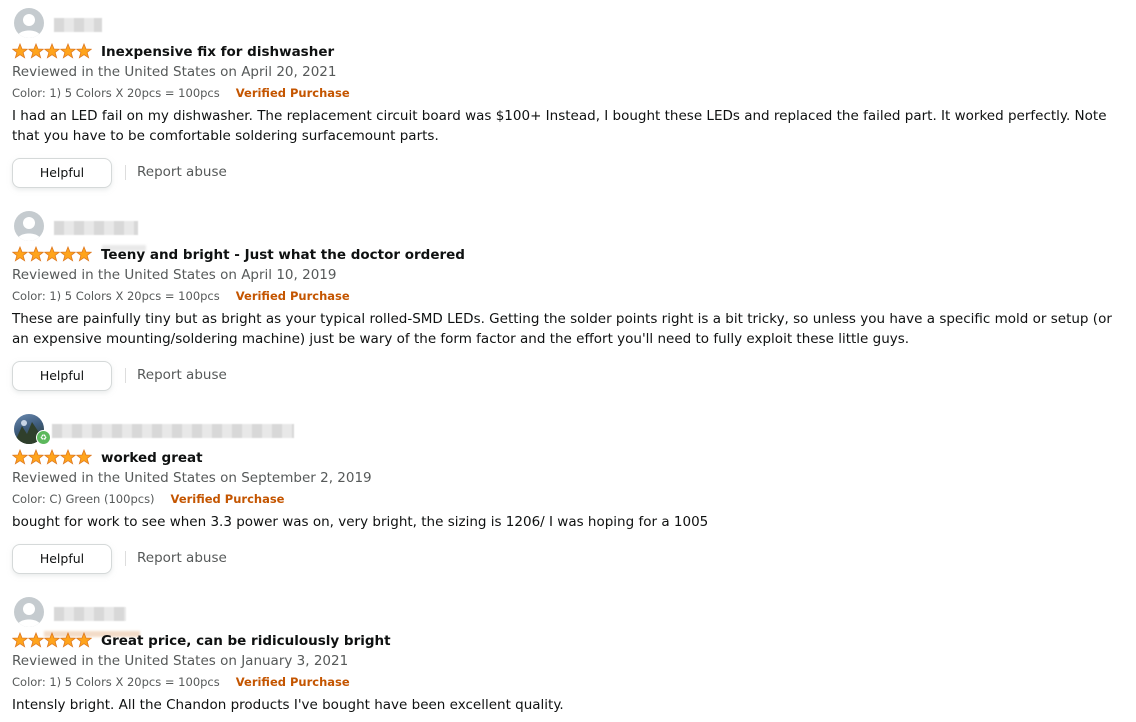 This screenshot has width=1136, height=722. Describe the element at coordinates (217, 52) in the screenshot. I see `review-title: Inexpensive fix for dishwasher` at that location.